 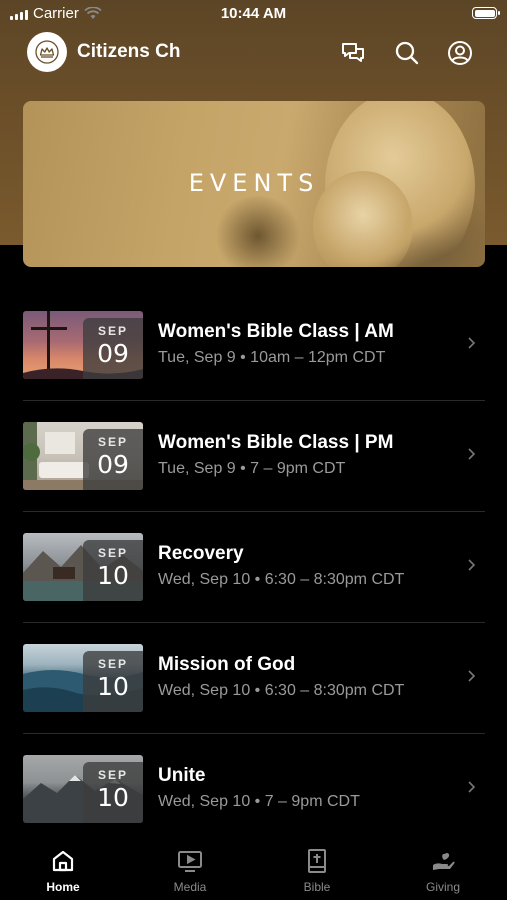 What do you see at coordinates (317, 861) in the screenshot?
I see `bible-icon` at bounding box center [317, 861].